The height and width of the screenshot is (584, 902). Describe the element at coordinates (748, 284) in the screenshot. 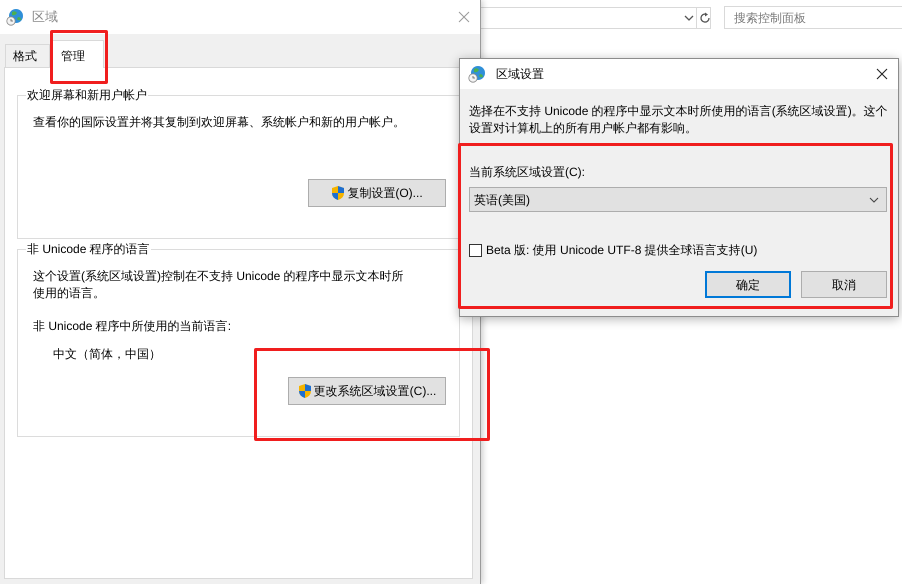

I see `dialog-button: 确定` at that location.